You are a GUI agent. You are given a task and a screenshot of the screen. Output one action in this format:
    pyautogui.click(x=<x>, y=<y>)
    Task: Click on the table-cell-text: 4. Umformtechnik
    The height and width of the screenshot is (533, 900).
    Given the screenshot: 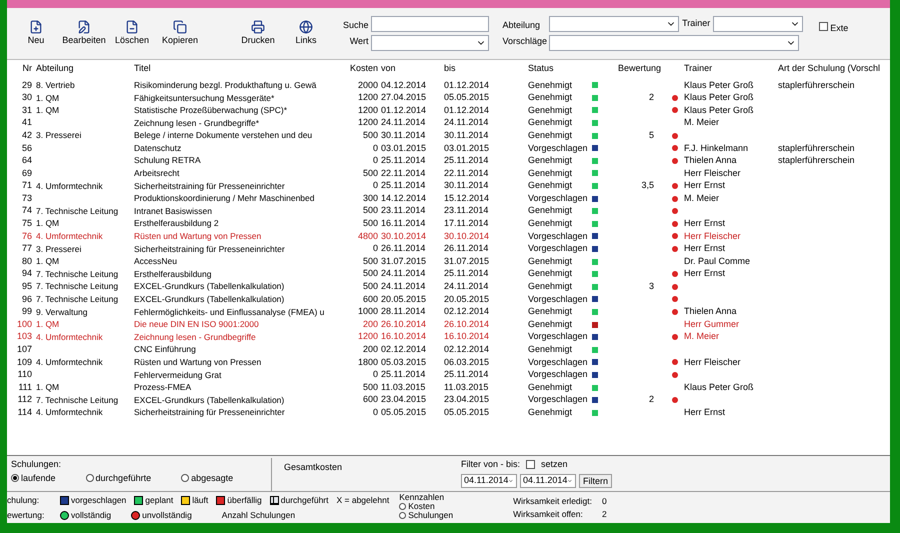 What is the action you would take?
    pyautogui.click(x=69, y=337)
    